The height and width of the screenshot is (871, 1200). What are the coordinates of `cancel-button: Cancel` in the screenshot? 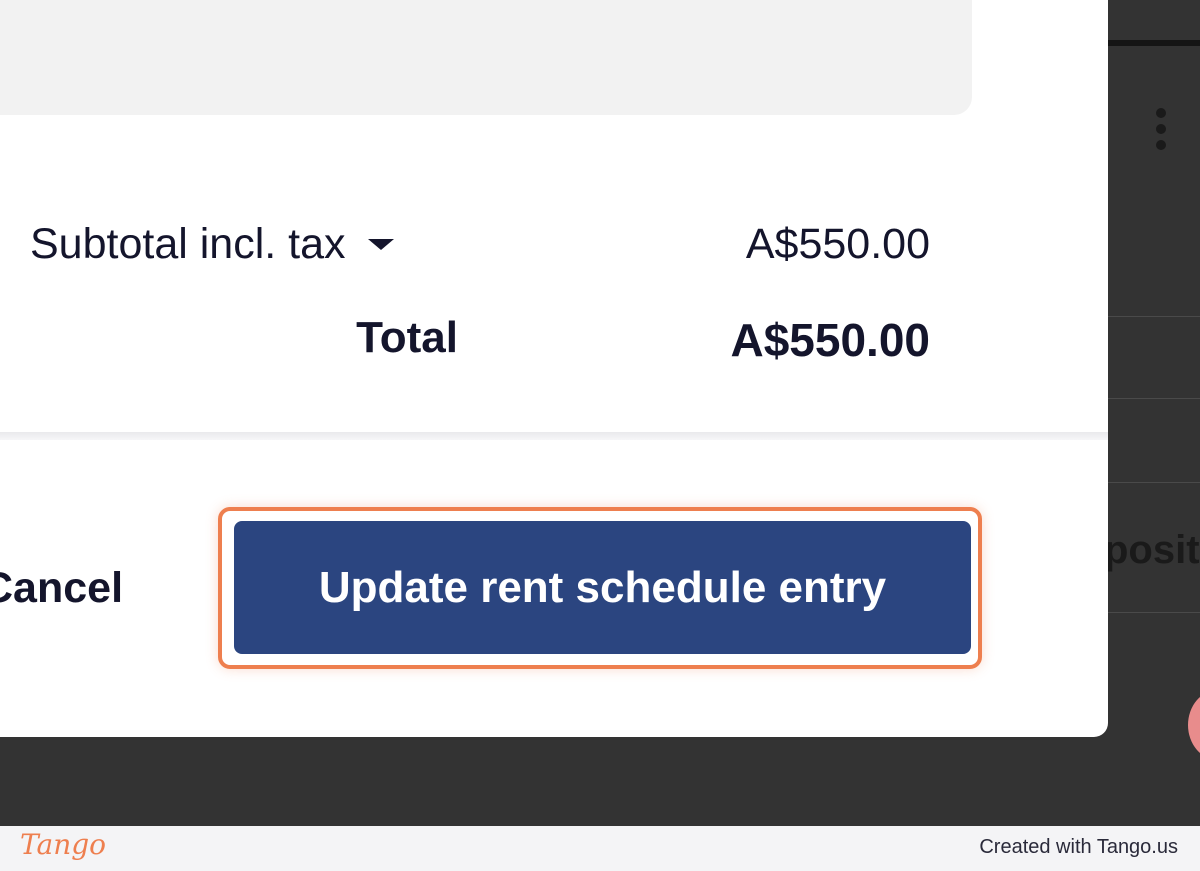 It's located at (61, 588).